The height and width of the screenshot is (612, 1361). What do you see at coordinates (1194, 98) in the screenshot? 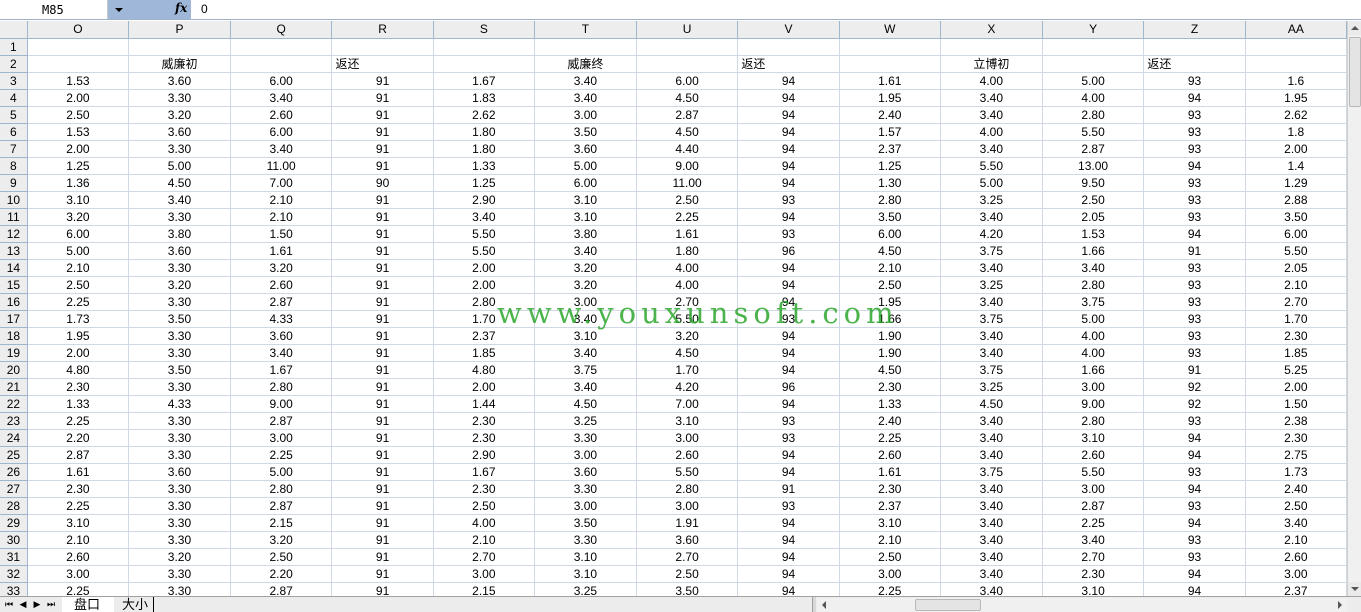
I see `cell-z4: 94` at bounding box center [1194, 98].